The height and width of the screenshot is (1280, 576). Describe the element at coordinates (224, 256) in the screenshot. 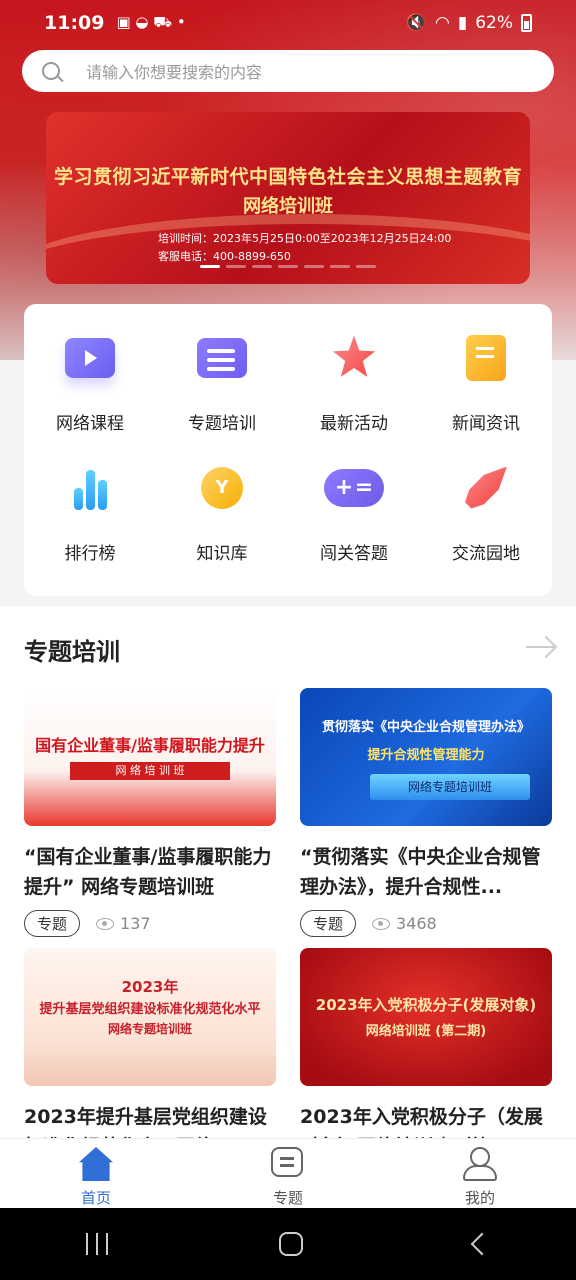

I see `banner-phone: 客服电话：400-8899-650` at that location.